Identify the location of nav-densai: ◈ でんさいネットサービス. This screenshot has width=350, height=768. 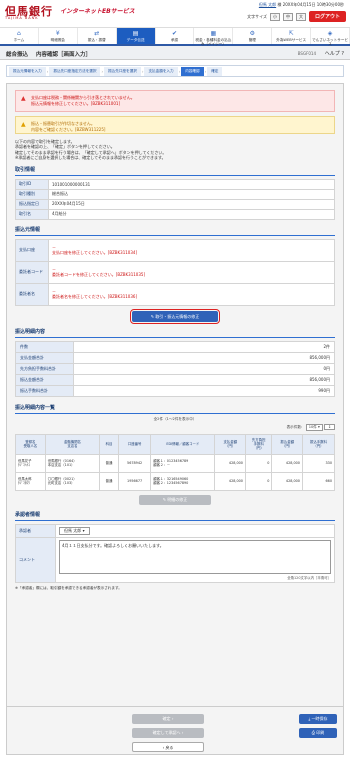
(330, 37).